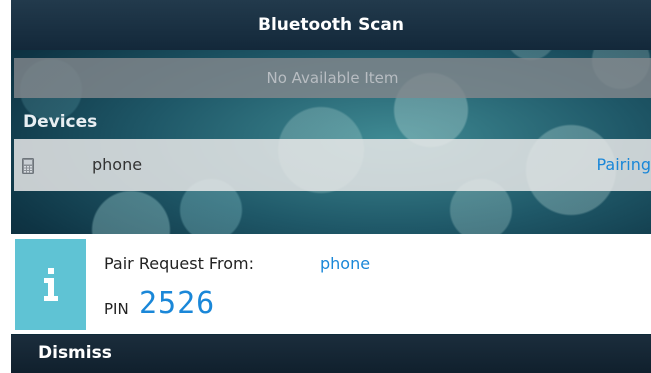 The image size is (651, 373). I want to click on device-name: phone, so click(117, 164).